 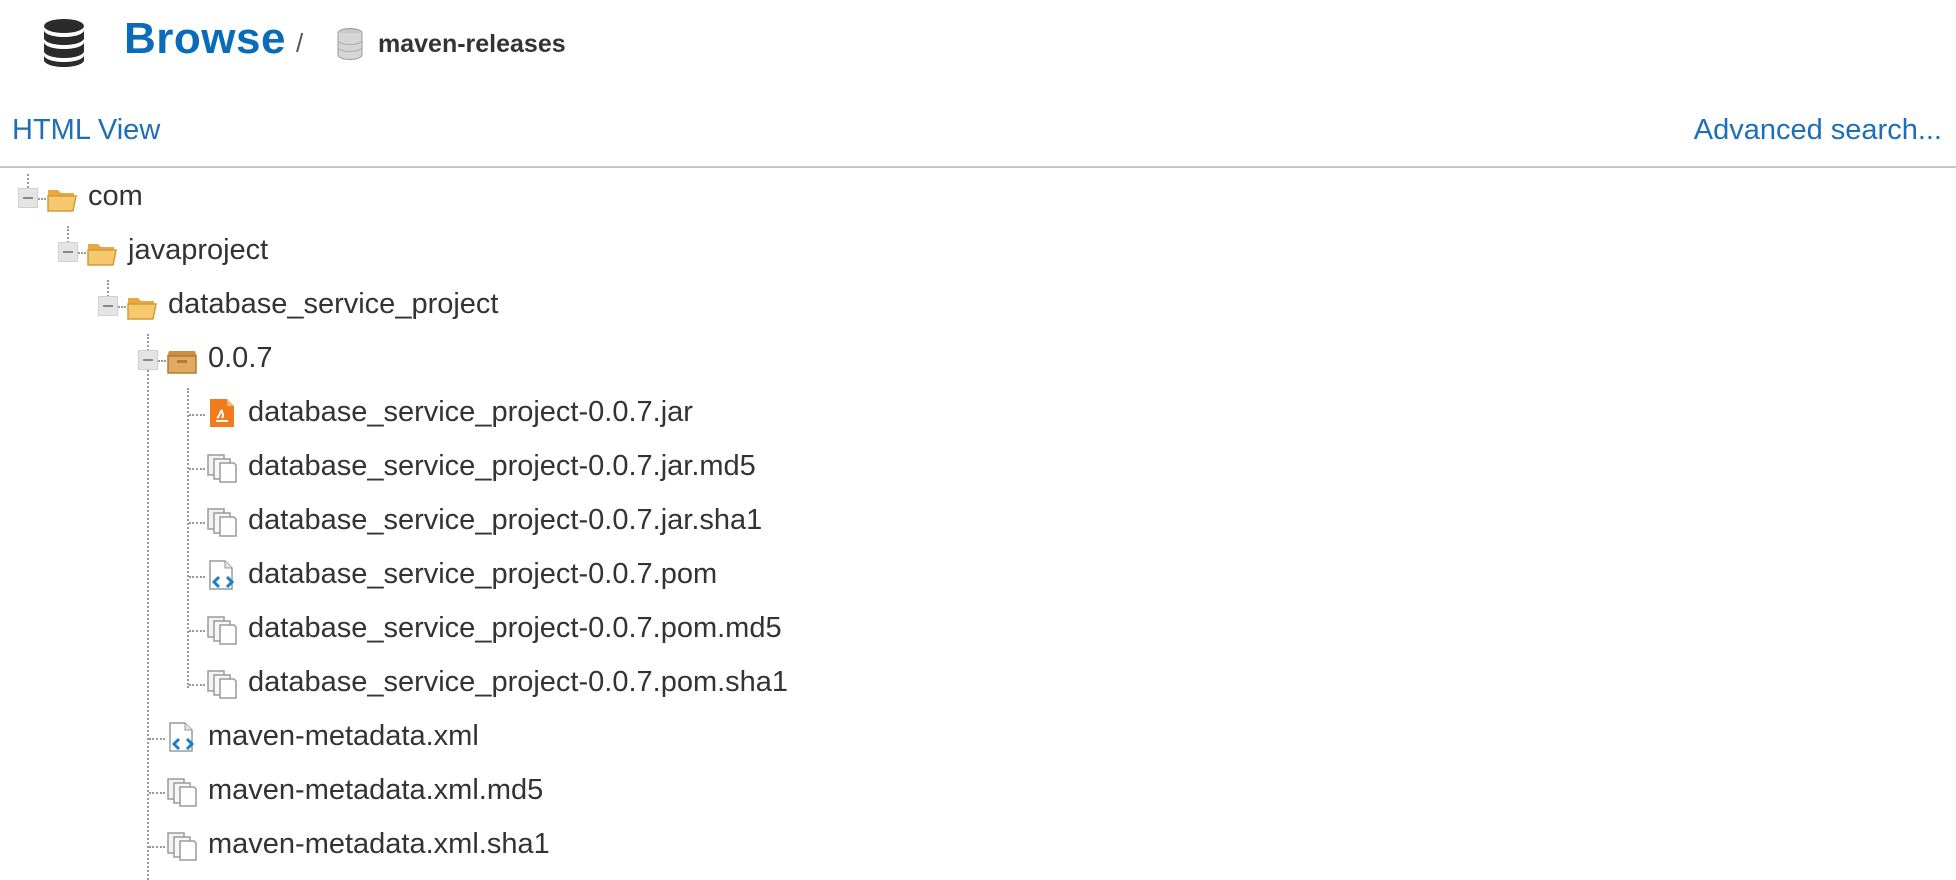 I want to click on tree-node-pom-md5-file: database_service_project-0.0.7.pom.md5, so click(x=450, y=631).